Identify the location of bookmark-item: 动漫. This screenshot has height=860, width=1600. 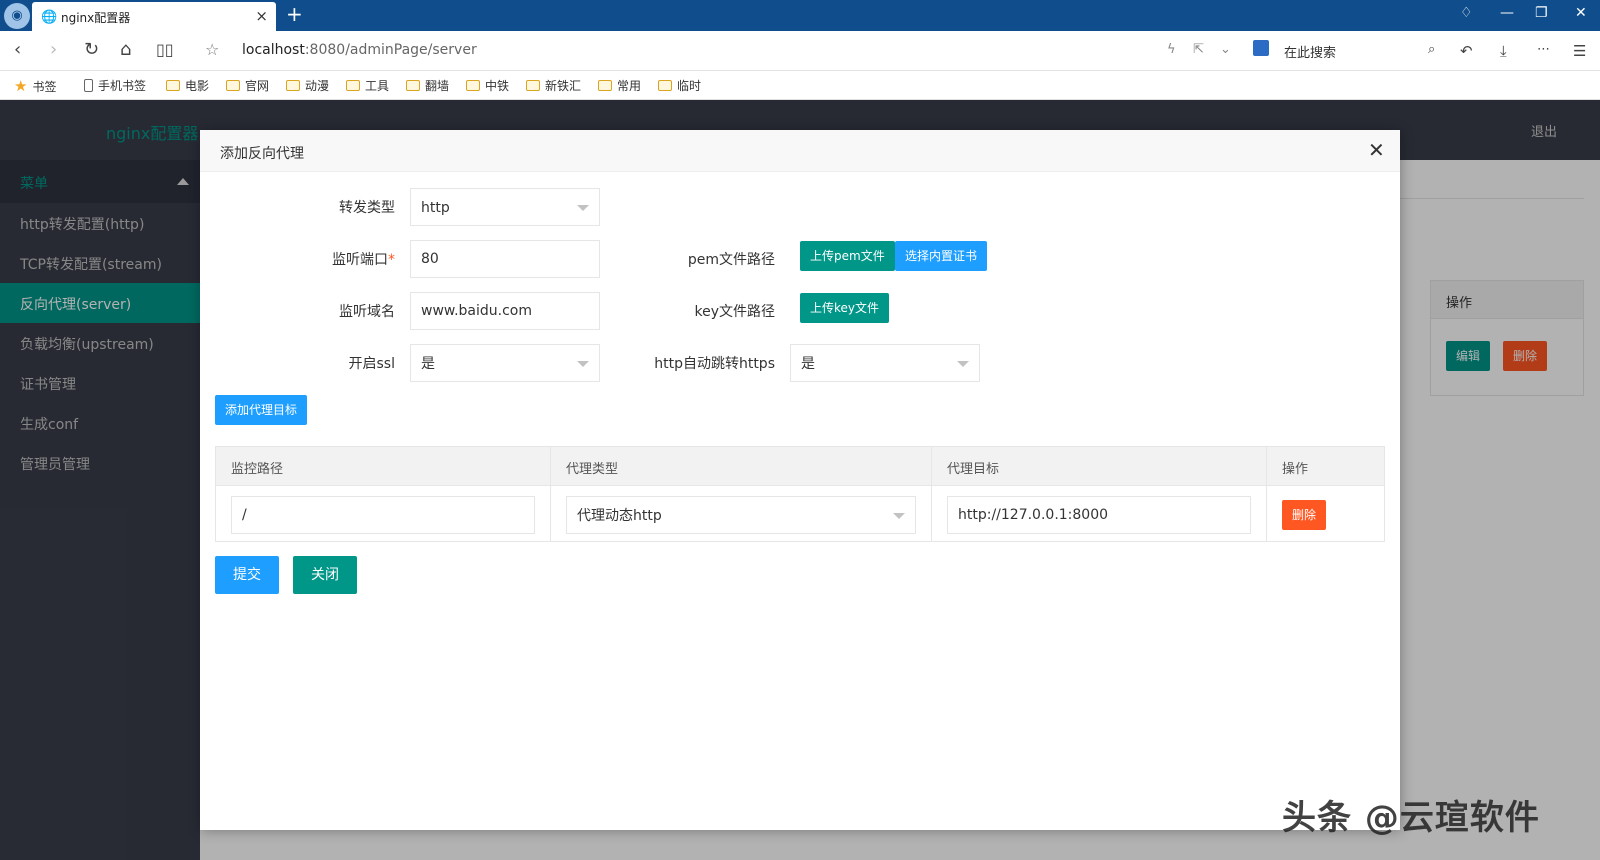
(307, 85).